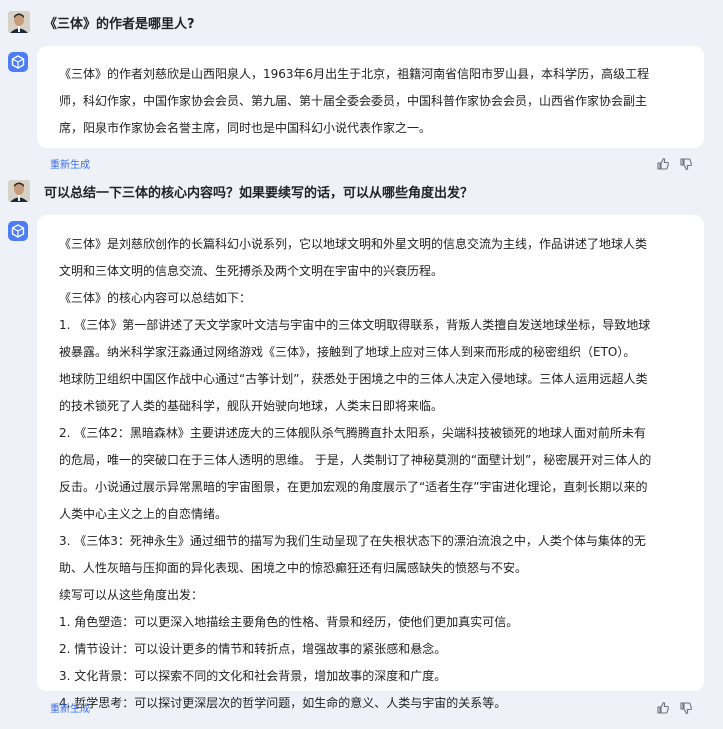 The height and width of the screenshot is (729, 723). Describe the element at coordinates (131, 595) in the screenshot. I see `answer-line: 续写可以从这些角度出发：` at that location.